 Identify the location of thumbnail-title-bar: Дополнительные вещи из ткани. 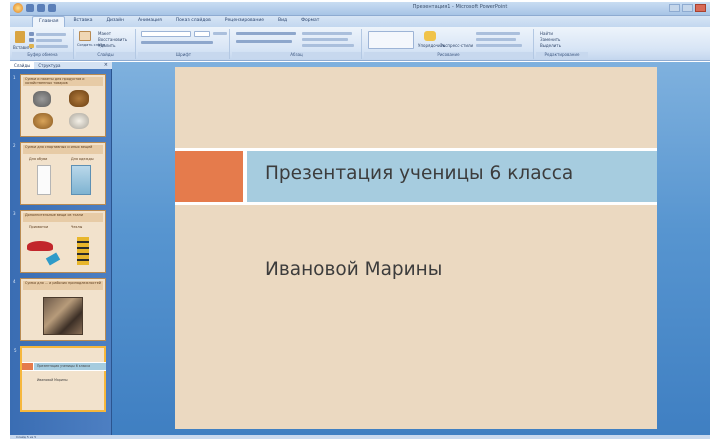
(63, 217).